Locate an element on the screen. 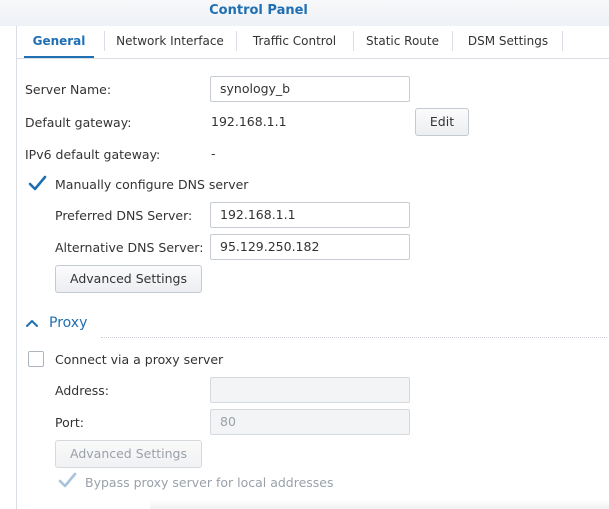 This screenshot has width=609, height=509. edit-gateway-button: Edit is located at coordinates (442, 122).